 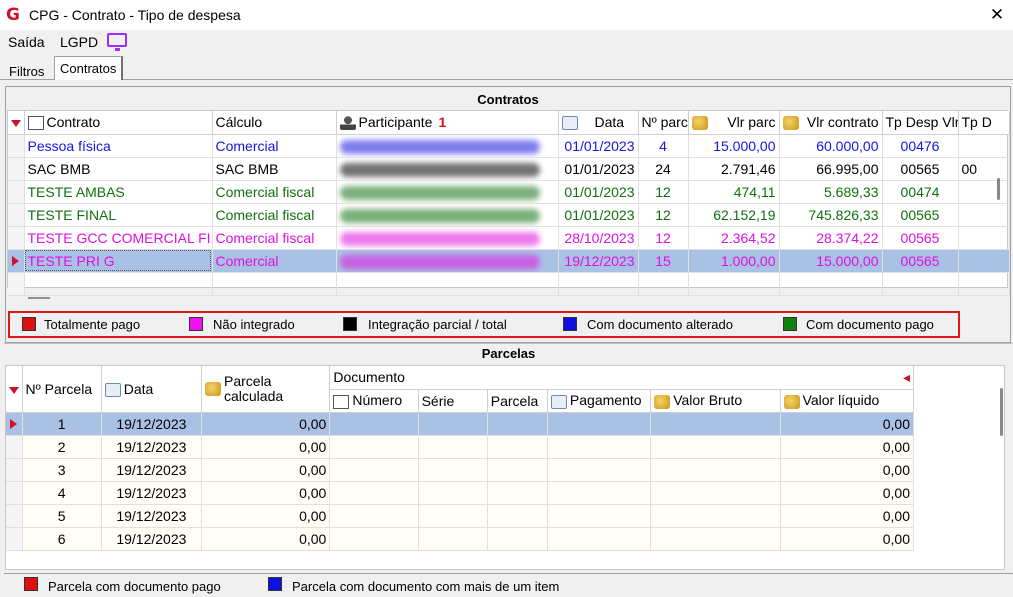 What do you see at coordinates (734, 238) in the screenshot?
I see `cell-vlr-parc: 2.364,52` at bounding box center [734, 238].